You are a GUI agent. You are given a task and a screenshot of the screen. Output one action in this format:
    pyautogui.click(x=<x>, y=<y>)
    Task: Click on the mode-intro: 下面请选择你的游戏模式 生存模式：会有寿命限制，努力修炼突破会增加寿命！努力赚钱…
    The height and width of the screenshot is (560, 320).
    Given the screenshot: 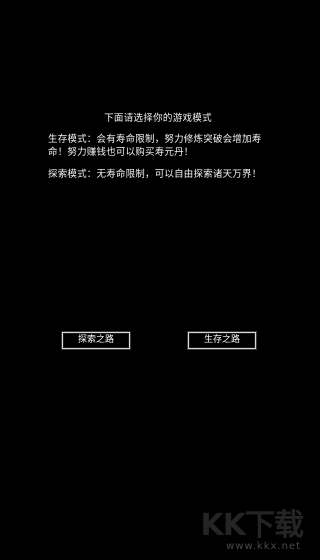 What is the action you would take?
    pyautogui.click(x=158, y=151)
    